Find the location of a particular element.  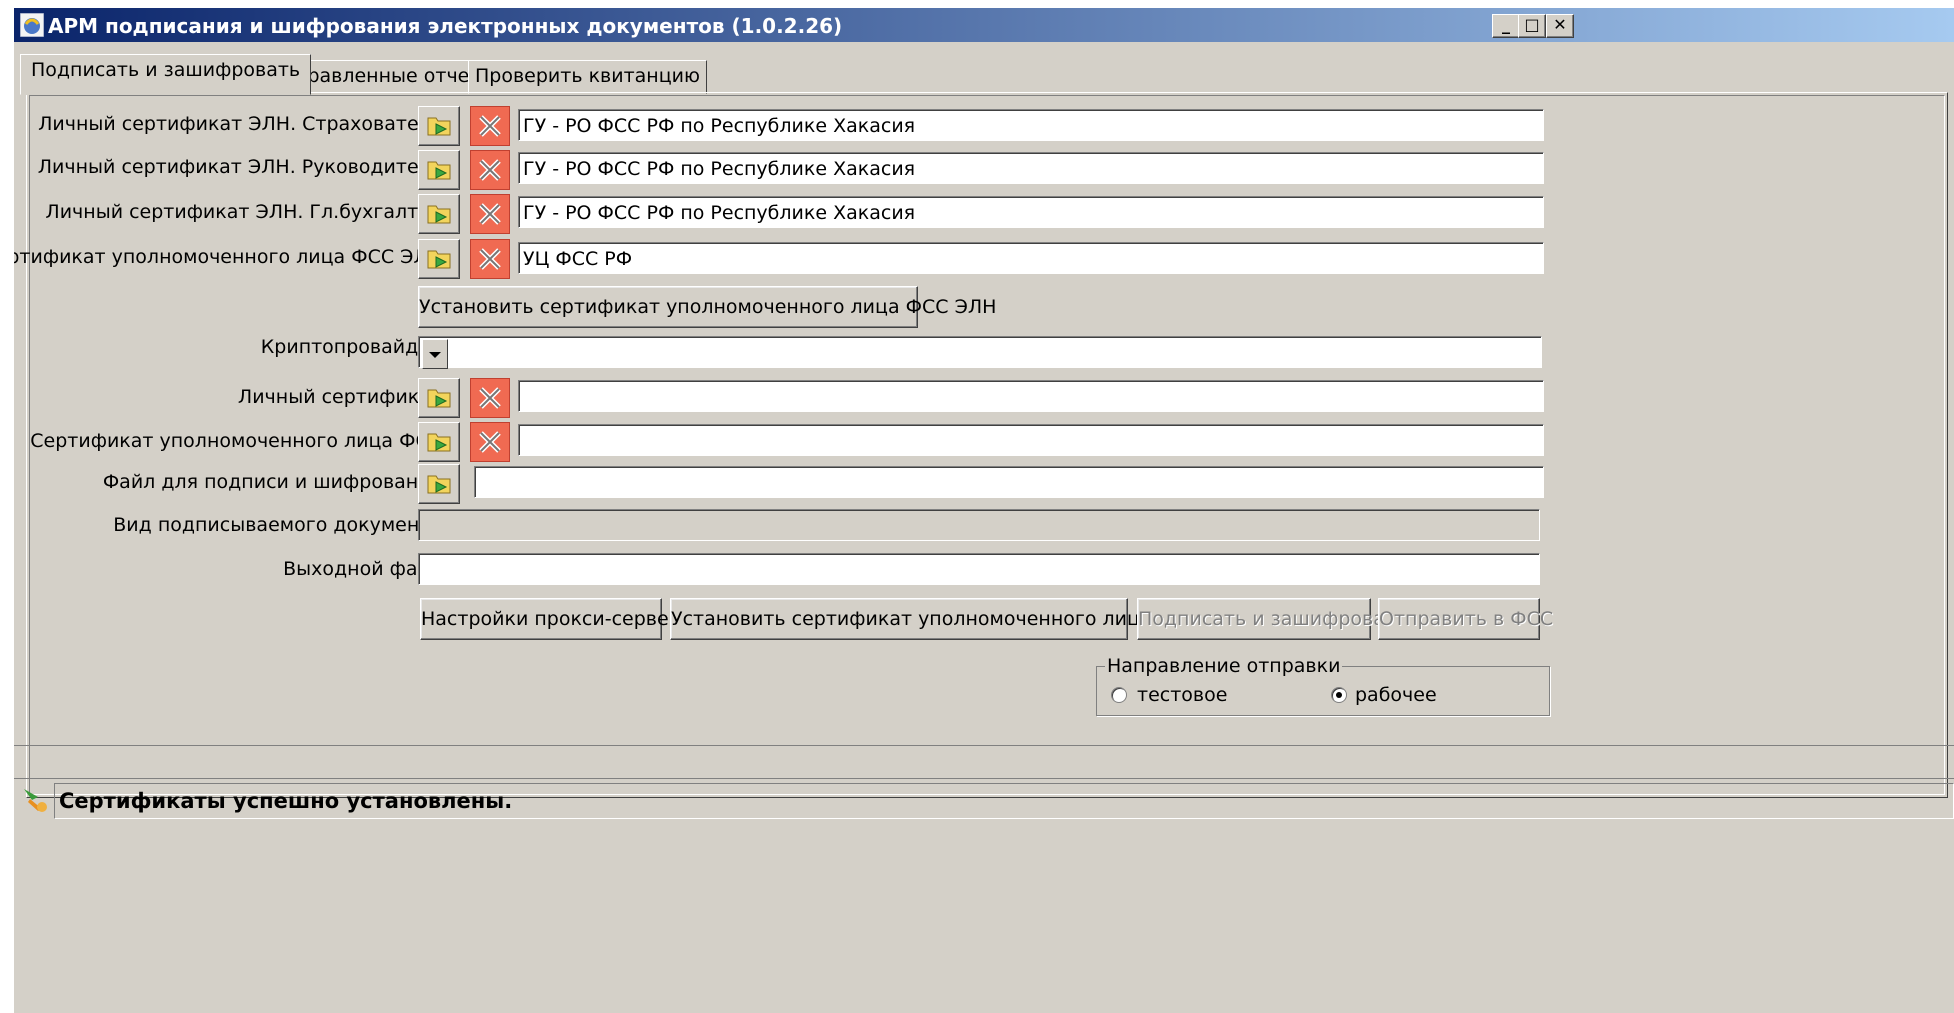

cert-accountant-clear-button is located at coordinates (490, 214).